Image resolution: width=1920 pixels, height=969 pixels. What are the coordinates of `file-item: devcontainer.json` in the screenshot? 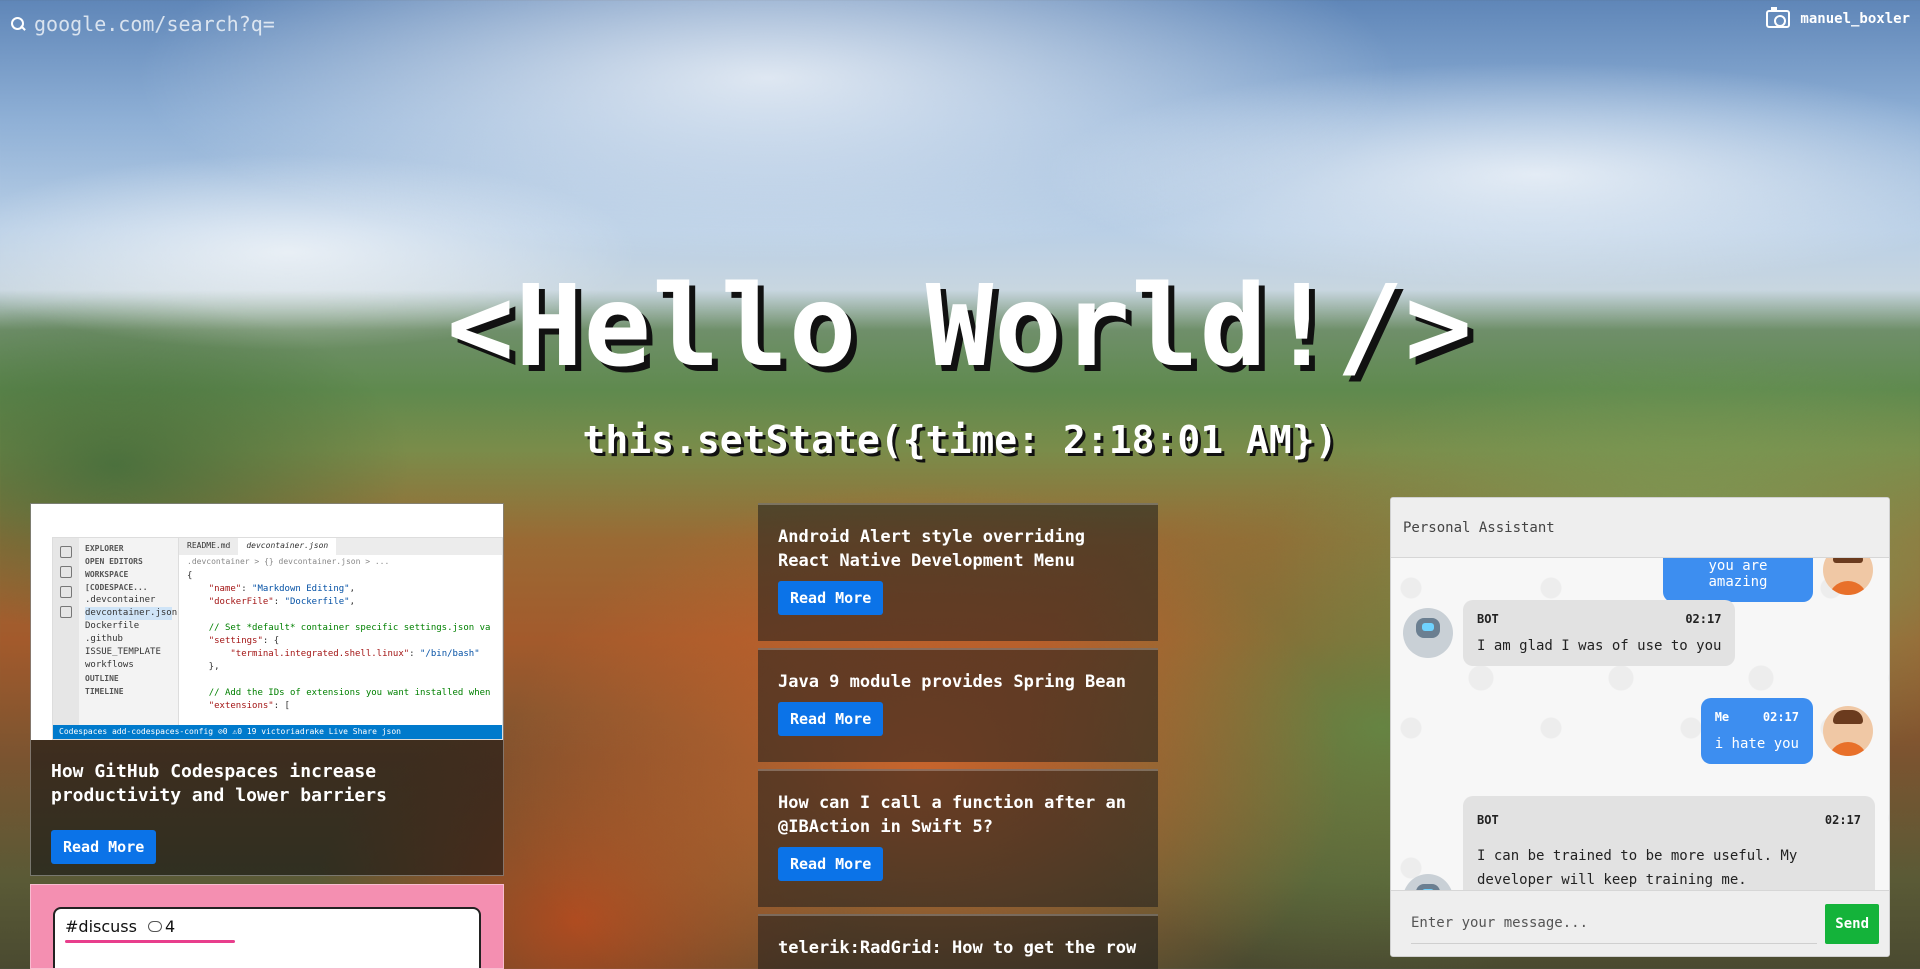 It's located at (131, 613).